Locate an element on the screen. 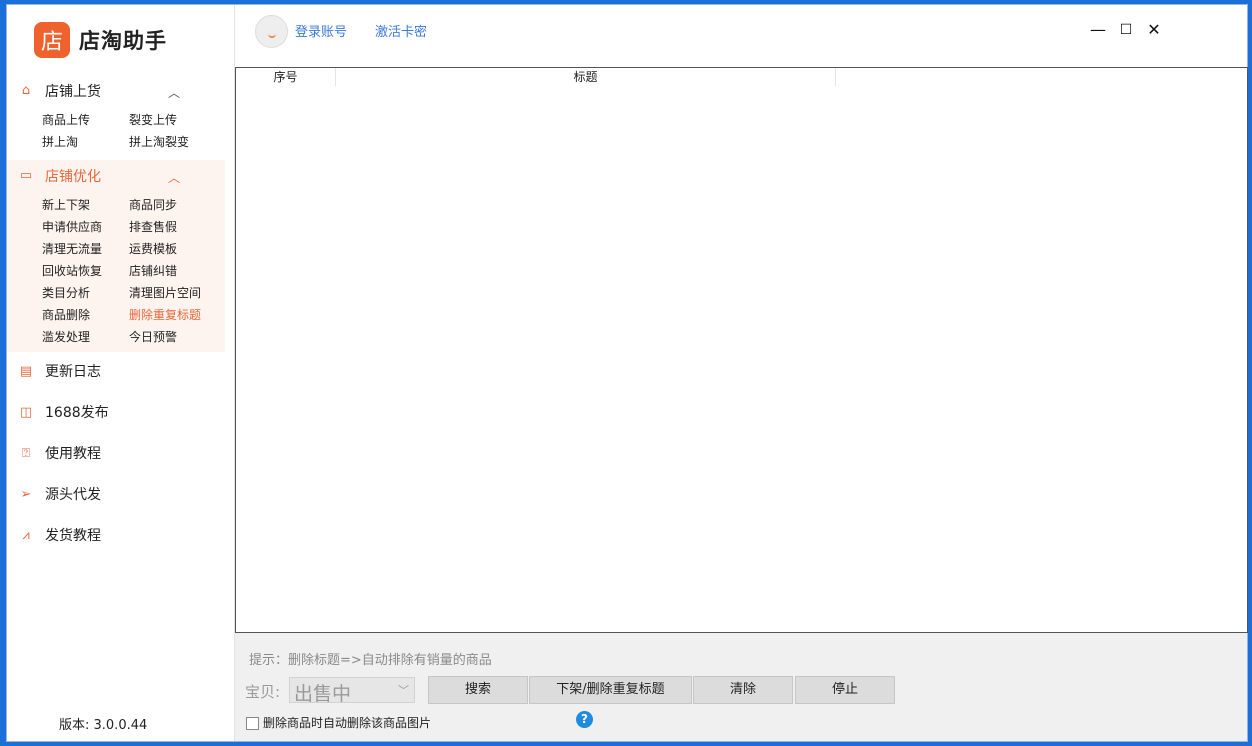  avatar-smile-icon is located at coordinates (271, 35).